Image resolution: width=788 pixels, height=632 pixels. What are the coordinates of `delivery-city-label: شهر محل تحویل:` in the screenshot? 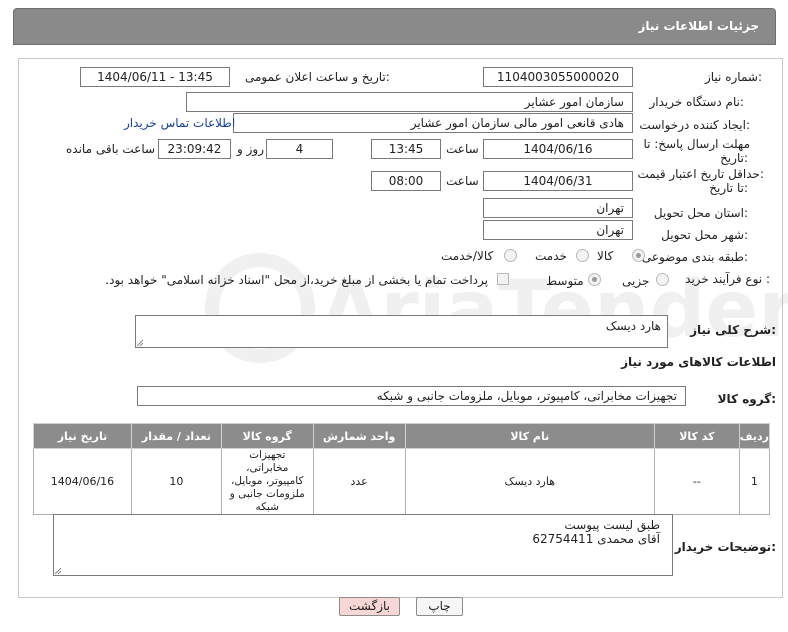 It's located at (704, 235).